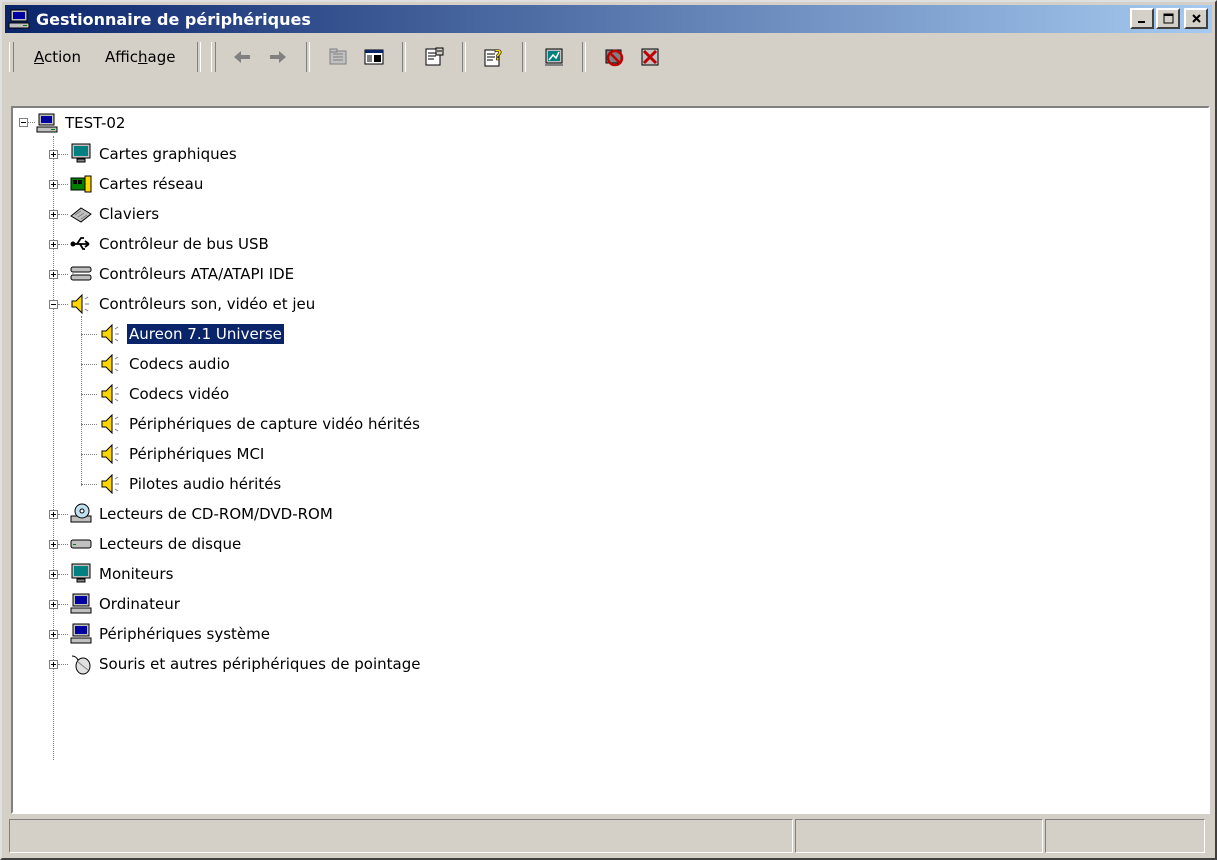 The height and width of the screenshot is (860, 1217). I want to click on tree-device-mci: Périphériques MCI, so click(182, 454).